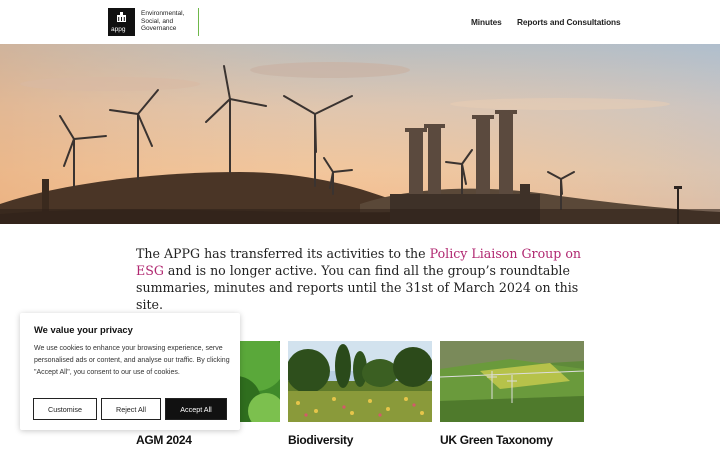  I want to click on logo-text: appg, so click(118, 29).